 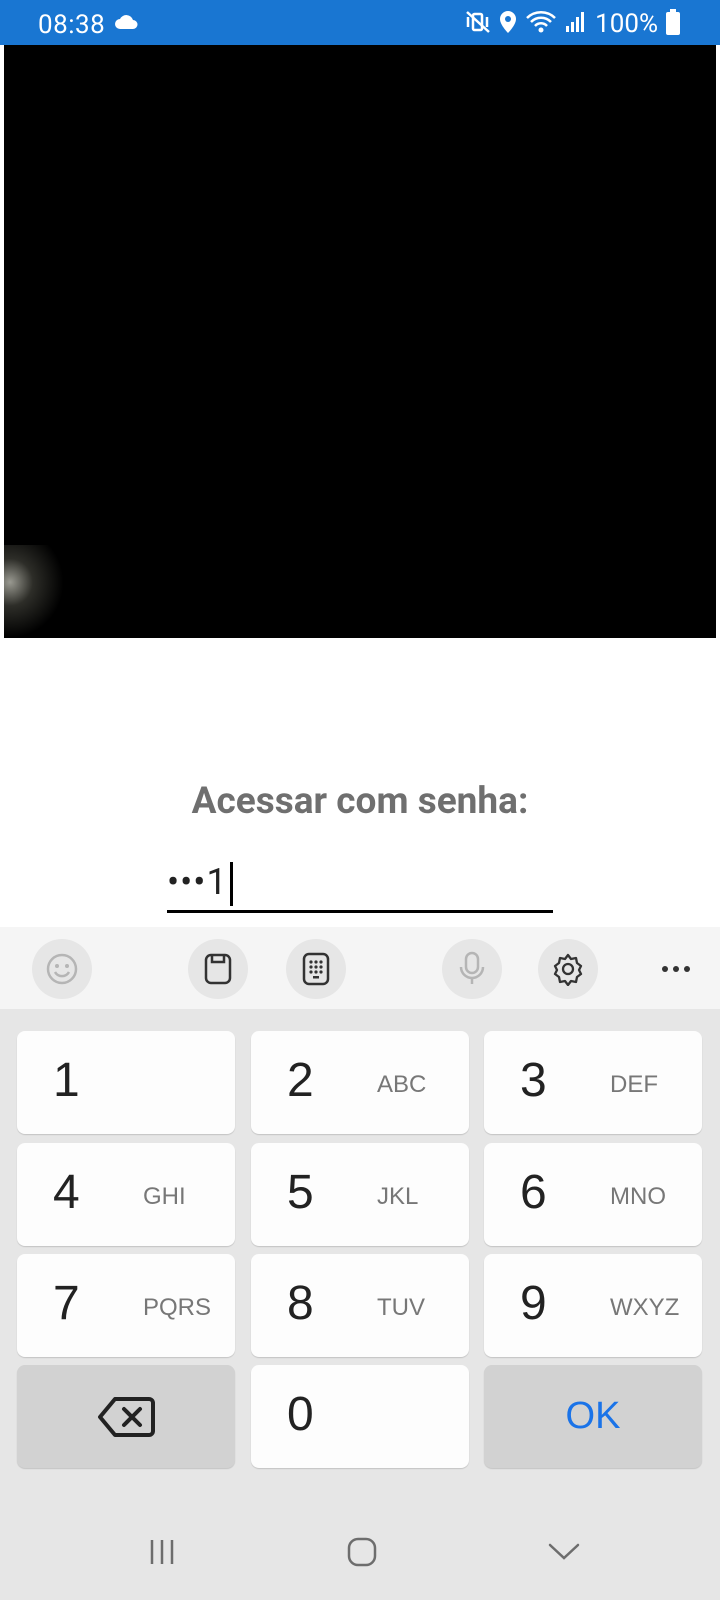 I want to click on keyboard-toolbar, so click(x=360, y=968).